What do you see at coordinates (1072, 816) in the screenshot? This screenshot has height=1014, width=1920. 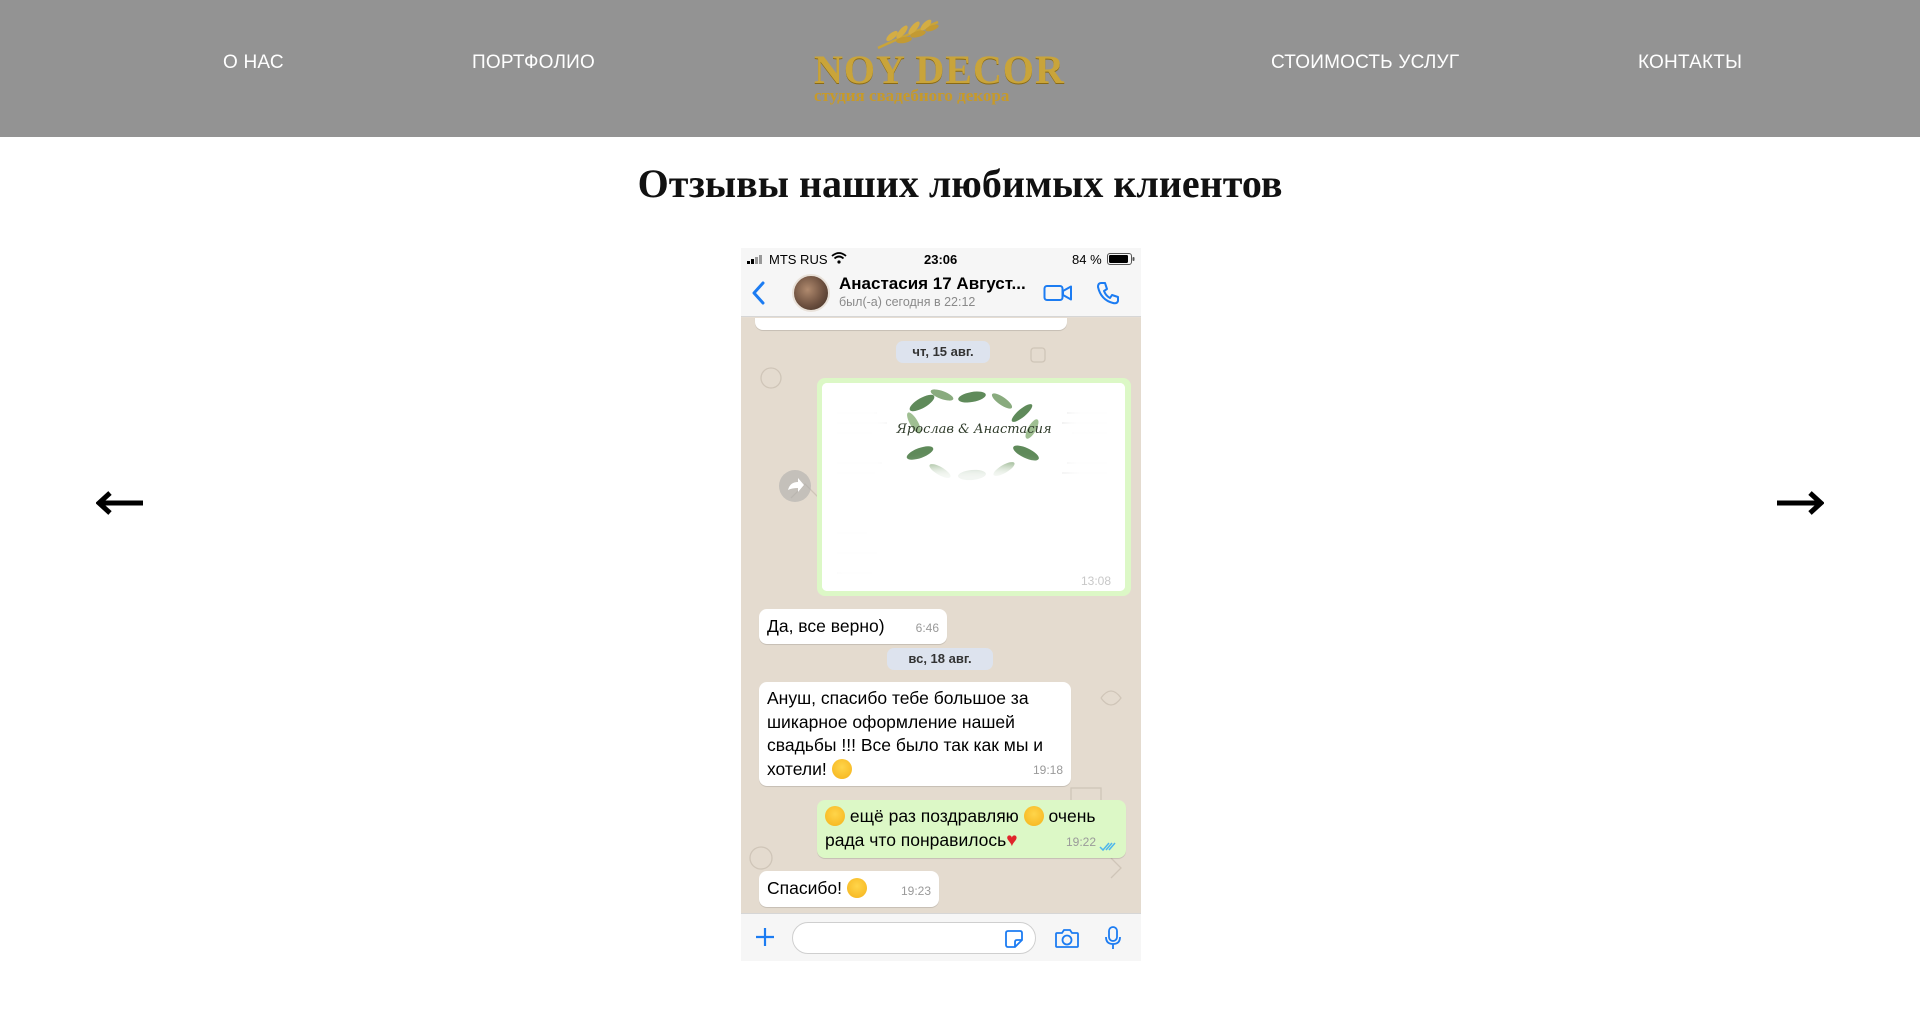 I see `message-text-line: очень` at bounding box center [1072, 816].